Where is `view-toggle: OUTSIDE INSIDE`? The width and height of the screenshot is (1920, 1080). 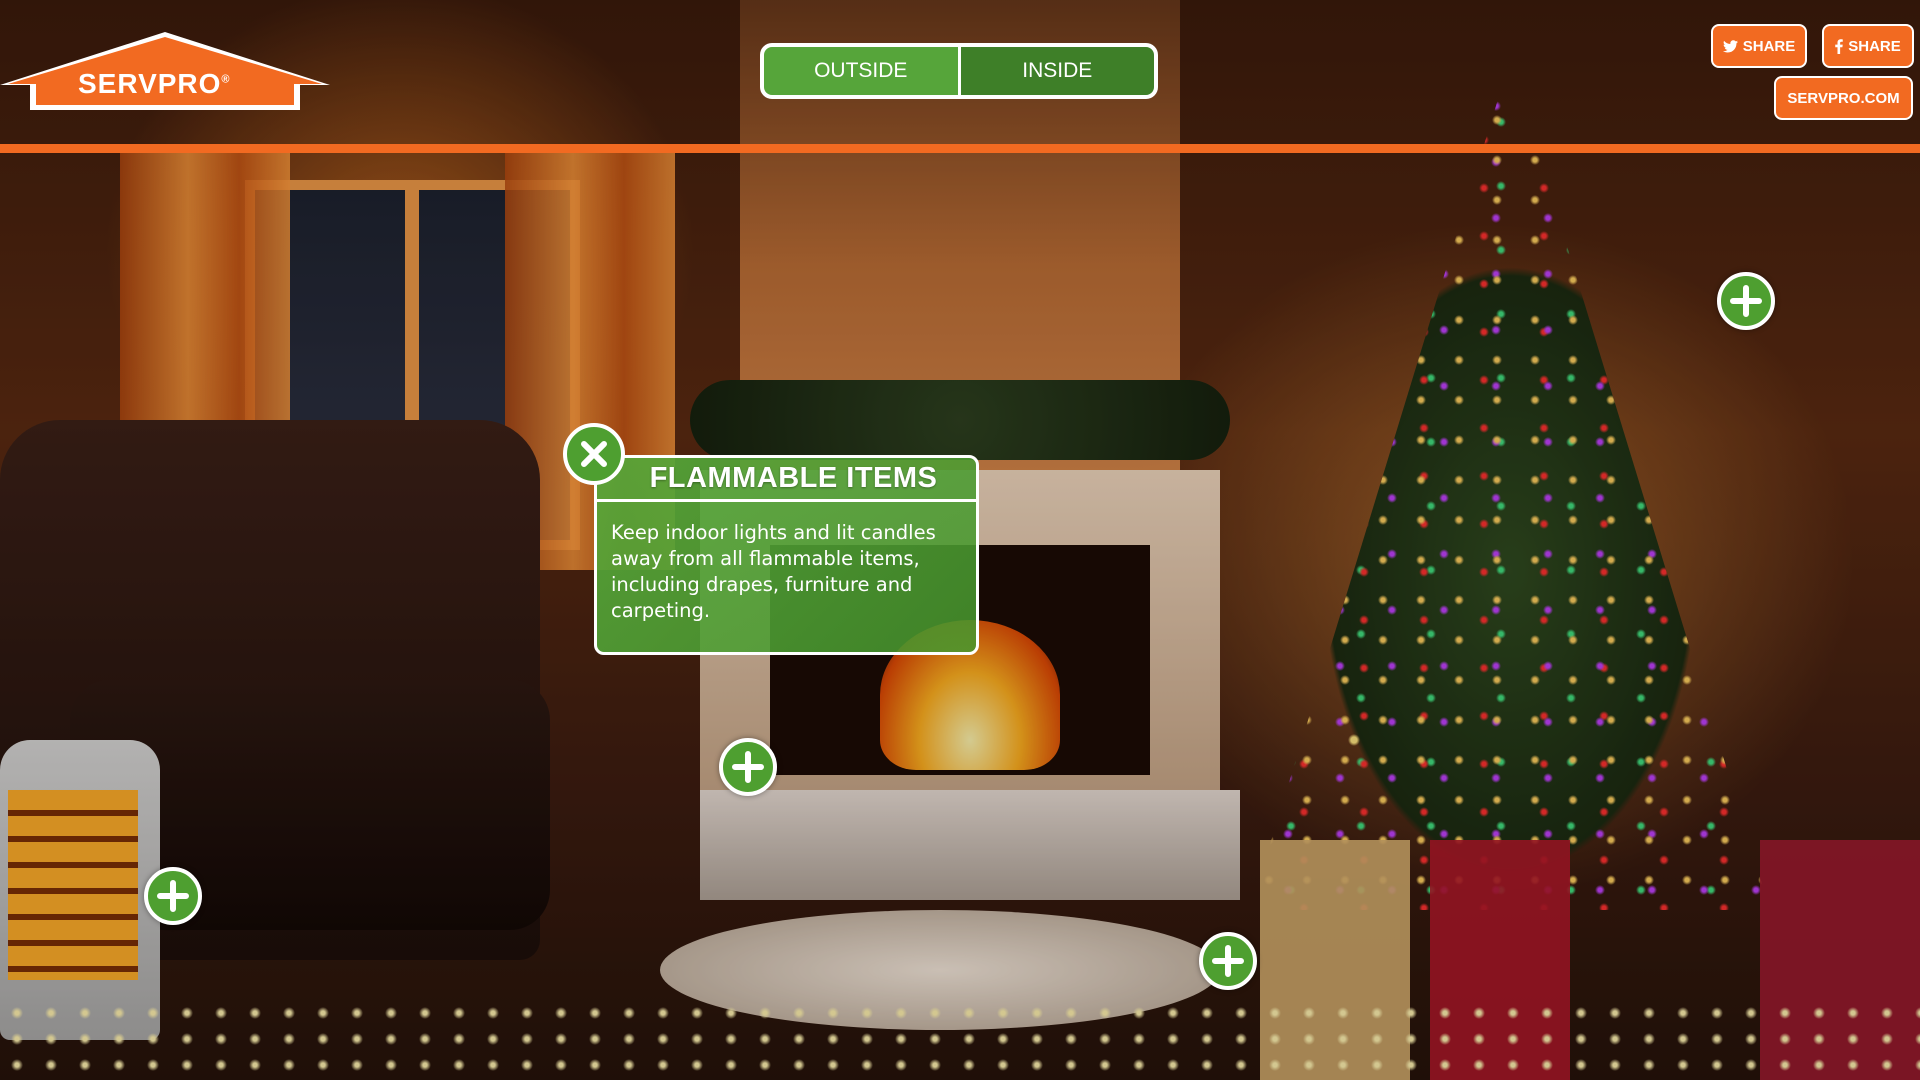 view-toggle: OUTSIDE INSIDE is located at coordinates (959, 71).